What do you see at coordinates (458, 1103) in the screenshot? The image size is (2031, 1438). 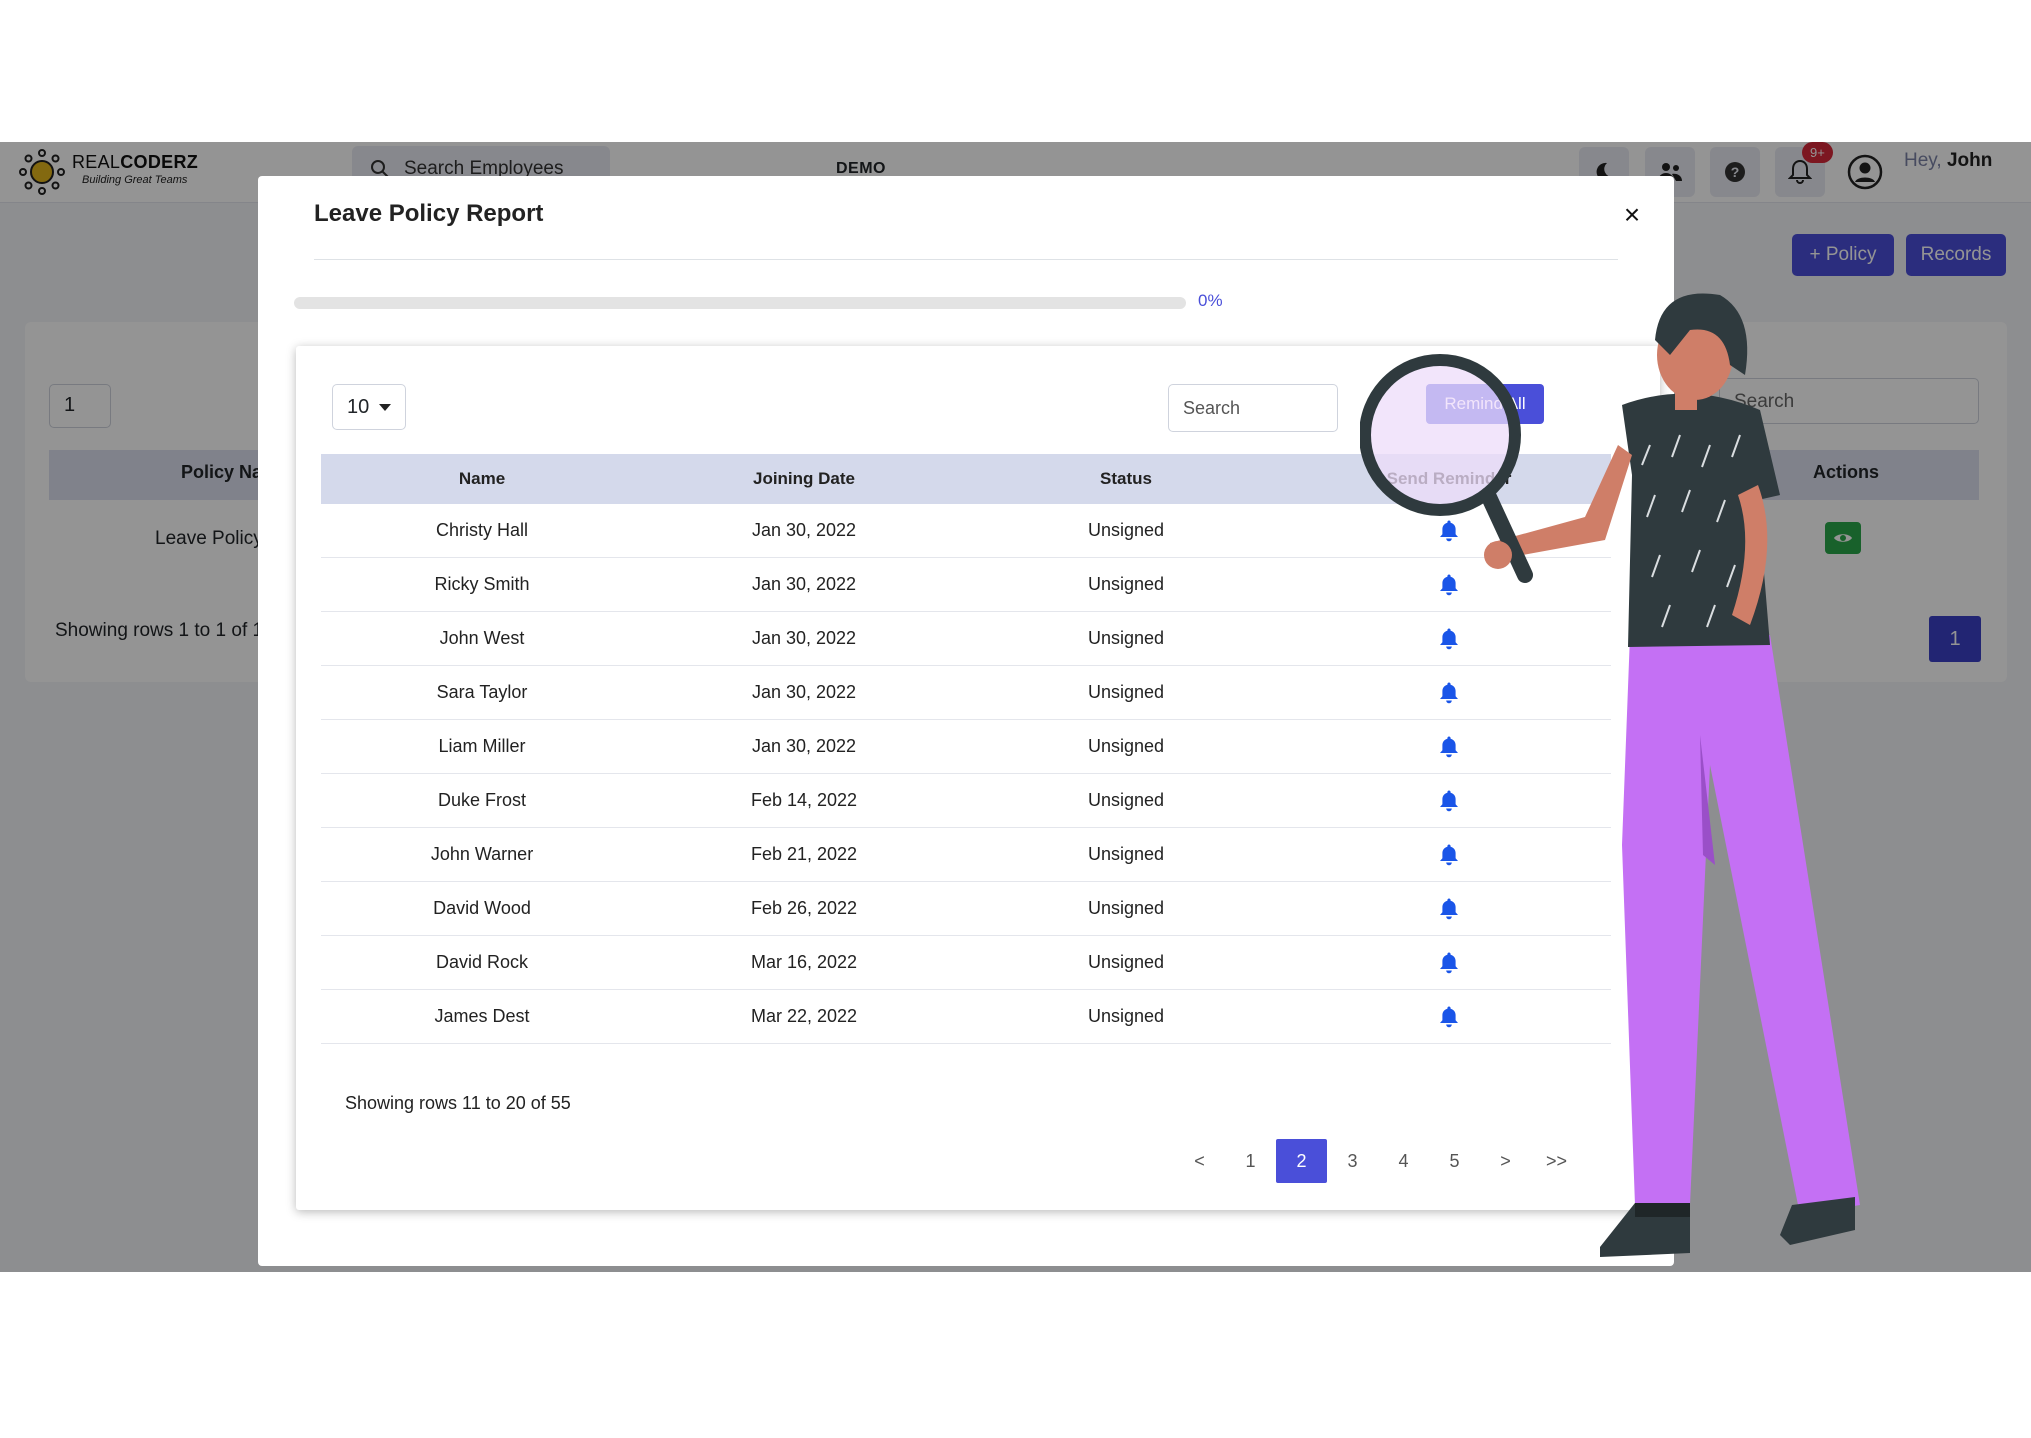 I see `showing-text: Showing rows 11 to 20 of 55` at bounding box center [458, 1103].